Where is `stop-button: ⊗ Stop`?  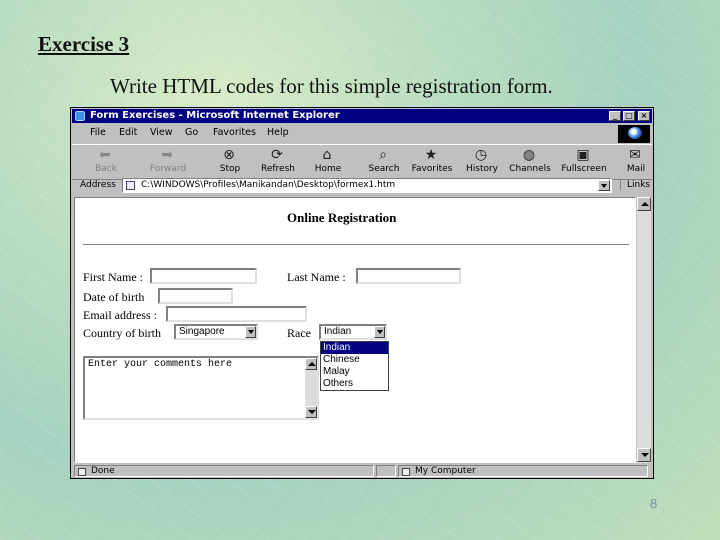
stop-button: ⊗ Stop is located at coordinates (230, 162).